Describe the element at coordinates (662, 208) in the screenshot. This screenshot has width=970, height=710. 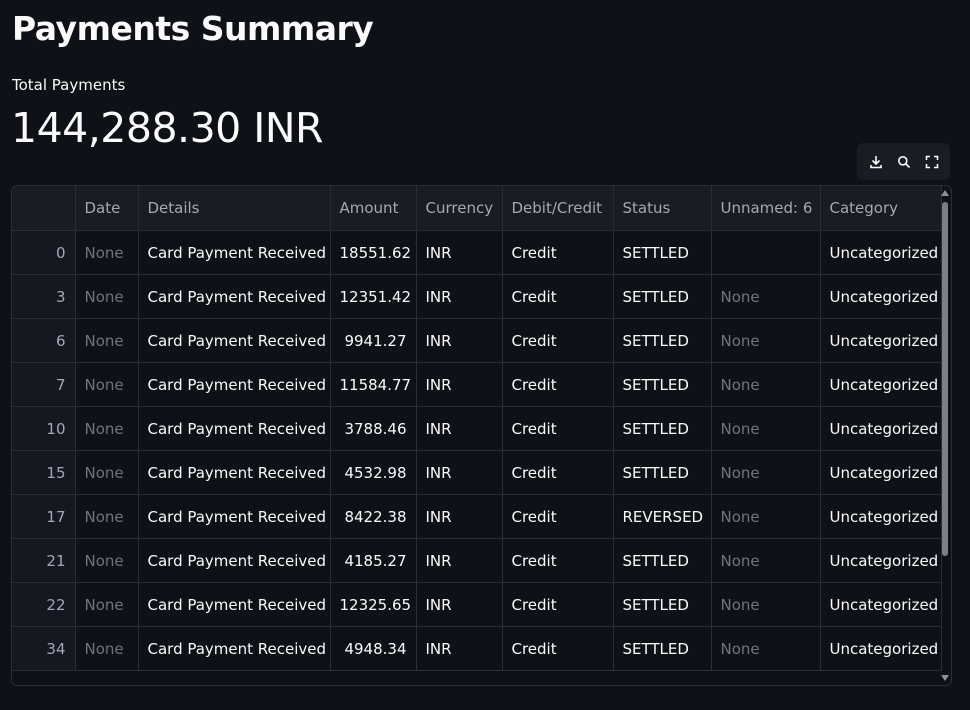
I see `column-header-status: Status` at that location.